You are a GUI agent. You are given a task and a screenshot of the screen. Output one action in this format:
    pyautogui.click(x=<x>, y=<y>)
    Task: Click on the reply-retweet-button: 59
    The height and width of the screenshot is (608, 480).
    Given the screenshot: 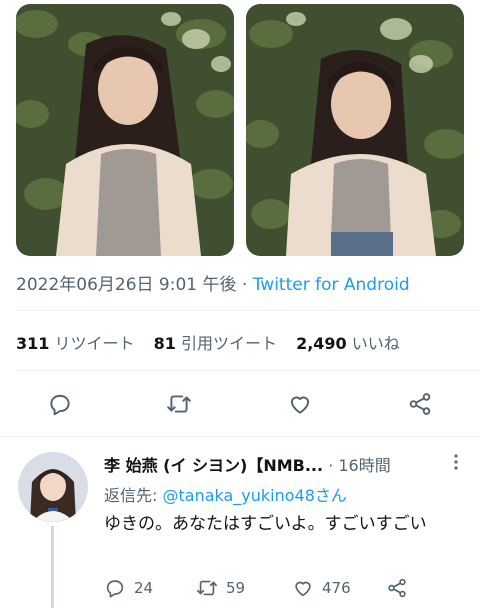 What is the action you would take?
    pyautogui.click(x=220, y=588)
    